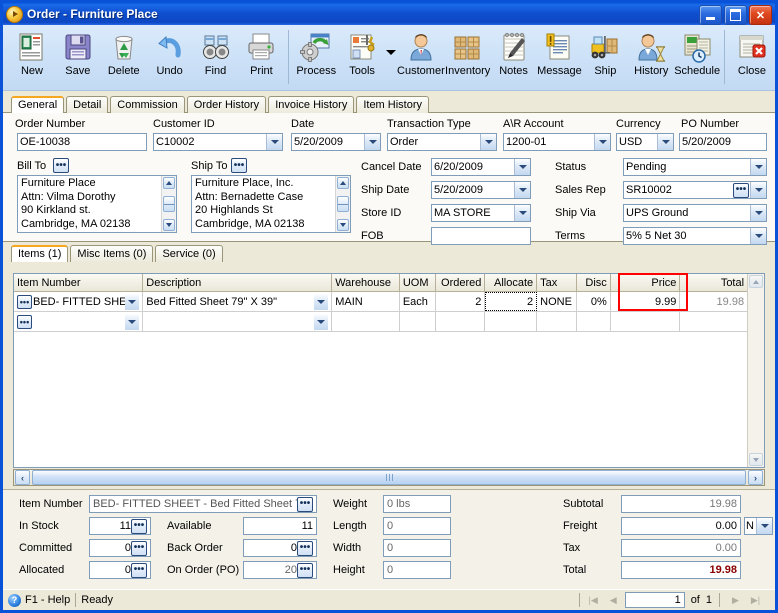  What do you see at coordinates (305, 570) in the screenshot?
I see `on-order-lookup-icon: •••` at bounding box center [305, 570].